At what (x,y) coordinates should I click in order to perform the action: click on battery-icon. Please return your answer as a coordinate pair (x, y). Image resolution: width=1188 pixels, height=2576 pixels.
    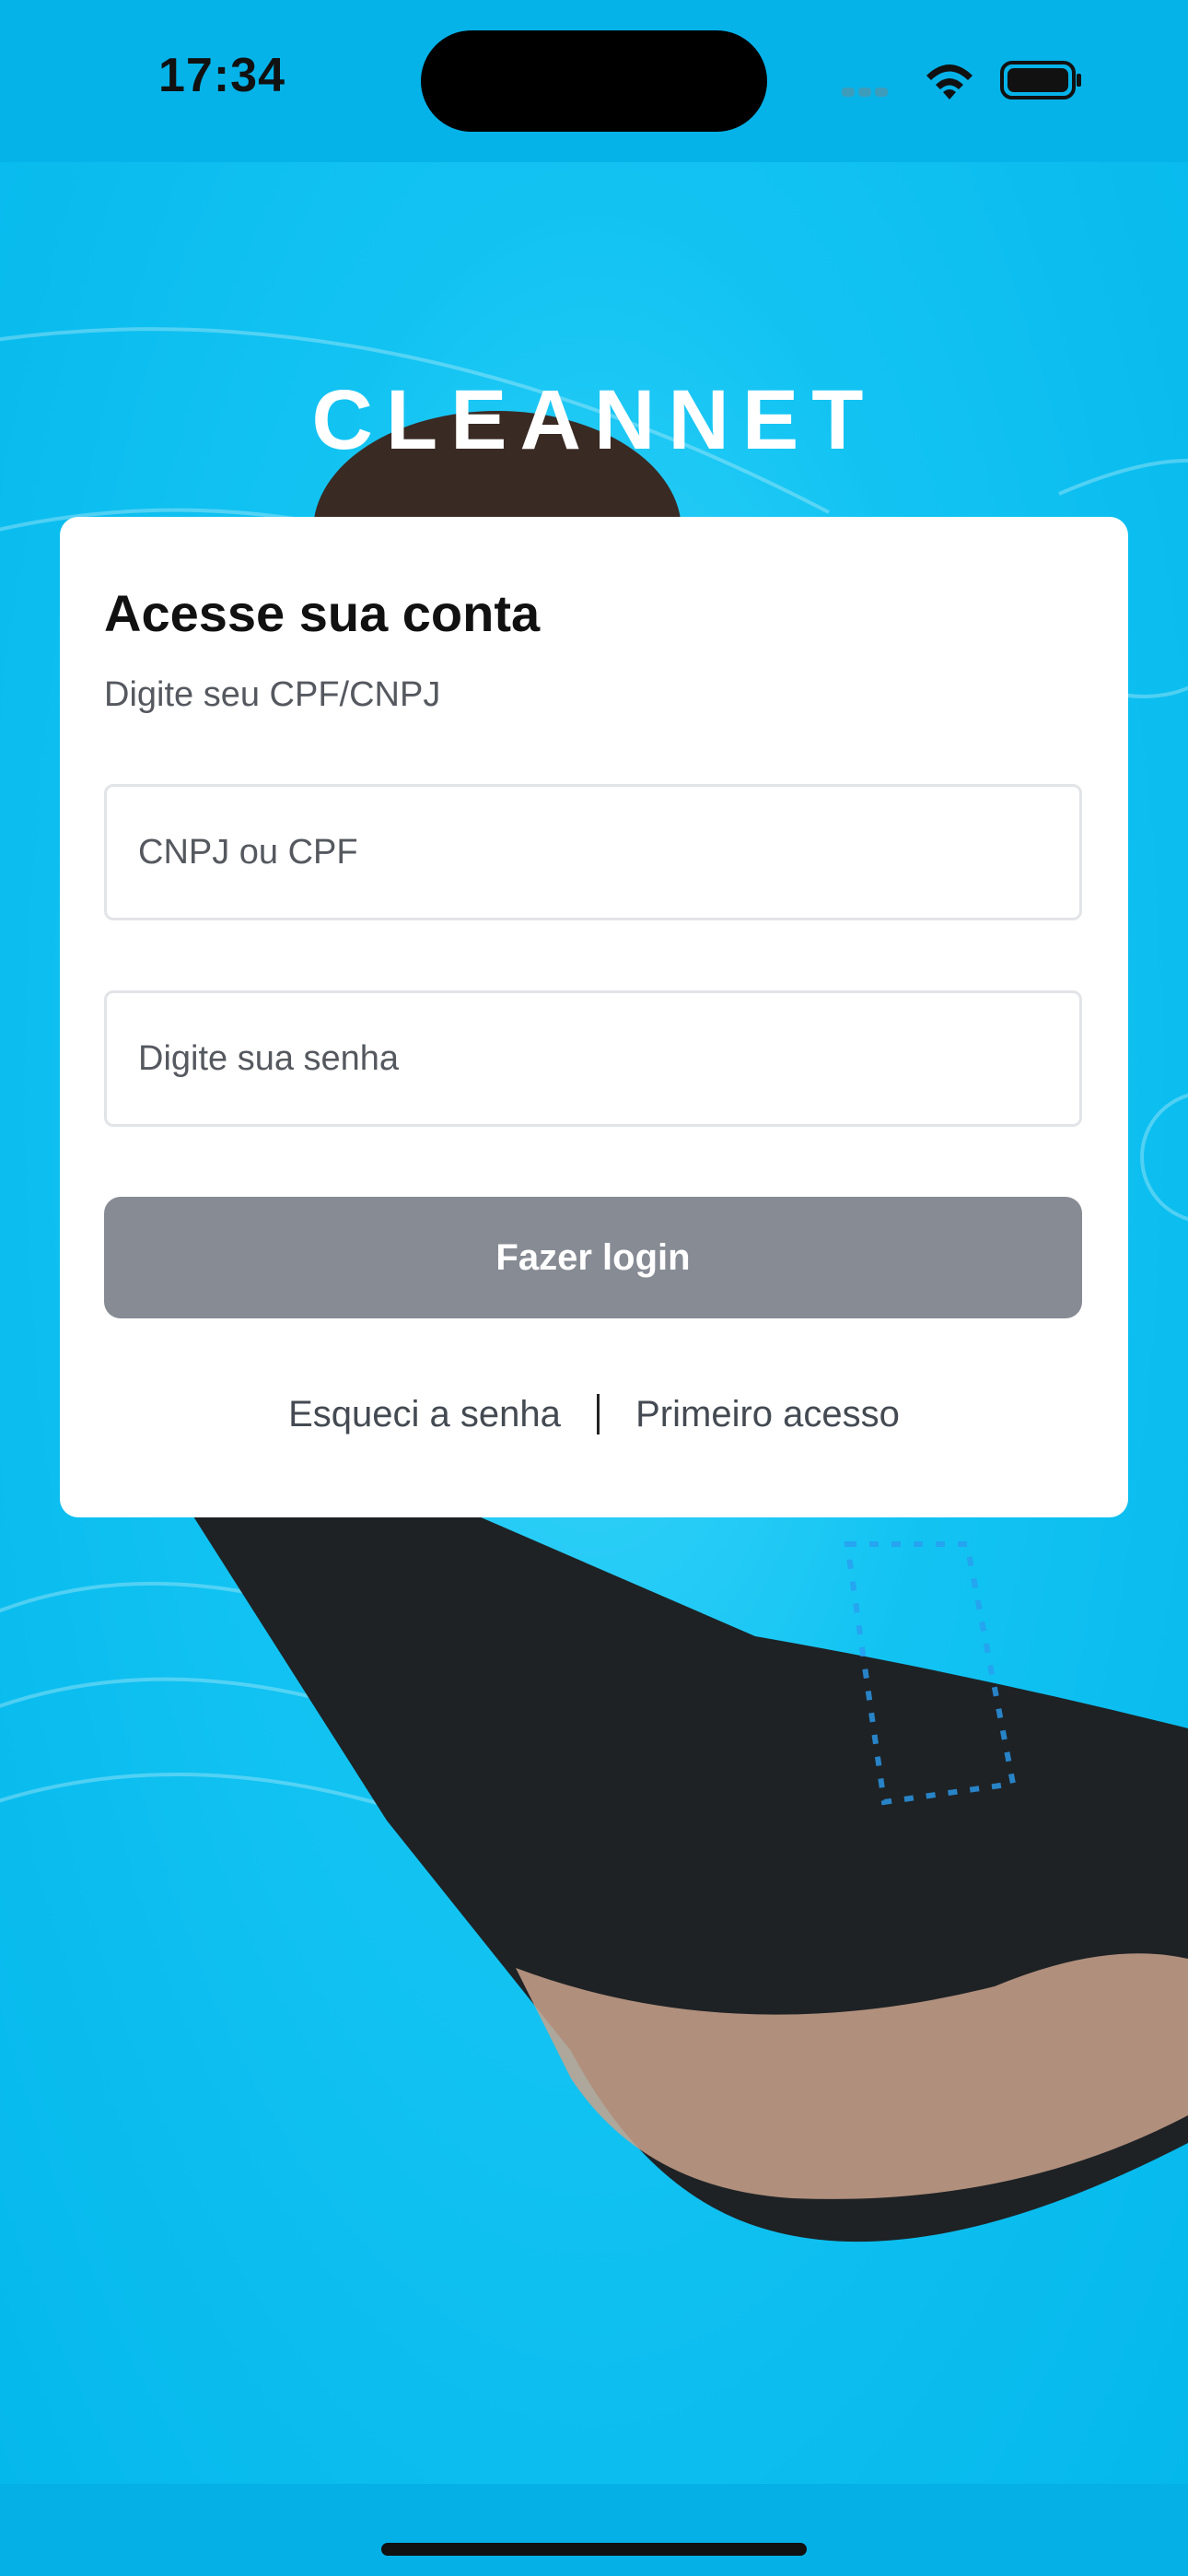
    Looking at the image, I should click on (1040, 80).